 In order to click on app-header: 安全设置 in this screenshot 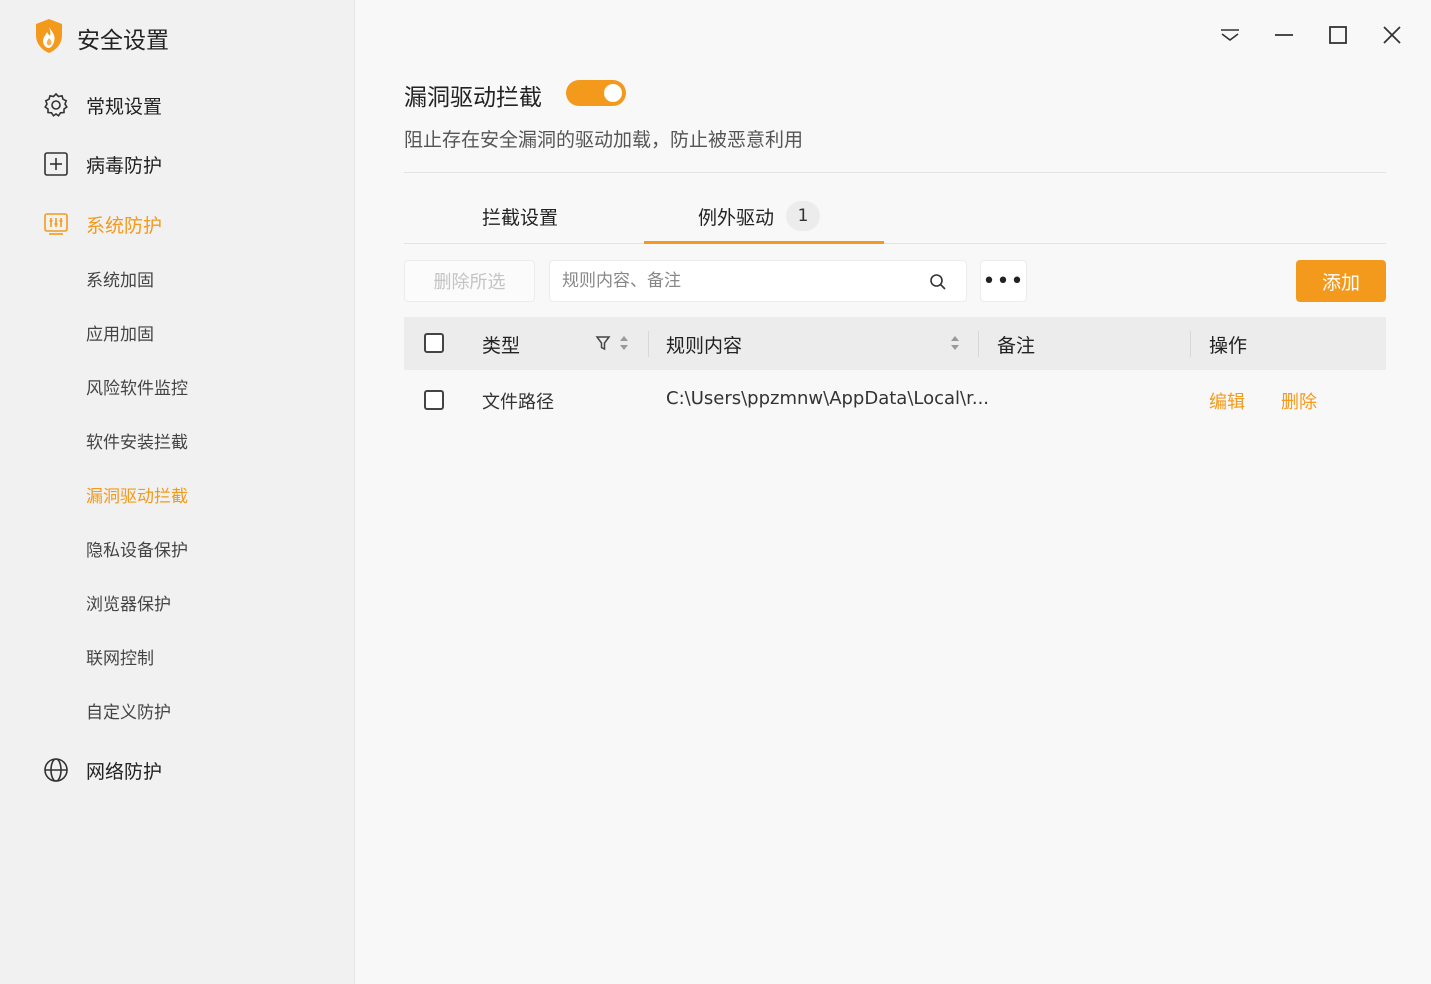, I will do `click(101, 38)`.